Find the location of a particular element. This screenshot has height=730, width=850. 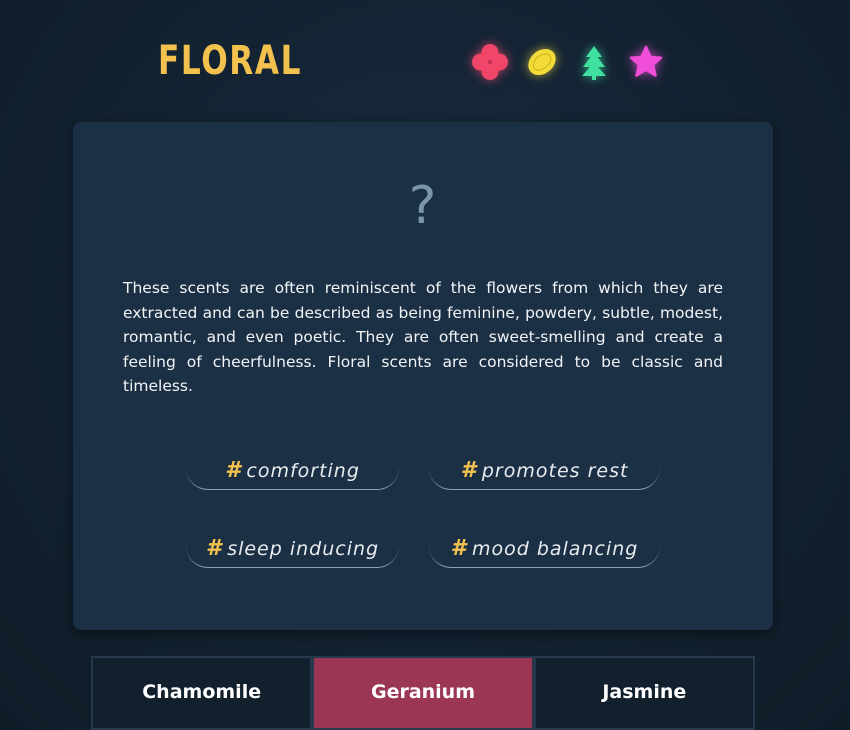

question-mark: ? is located at coordinates (422, 206).